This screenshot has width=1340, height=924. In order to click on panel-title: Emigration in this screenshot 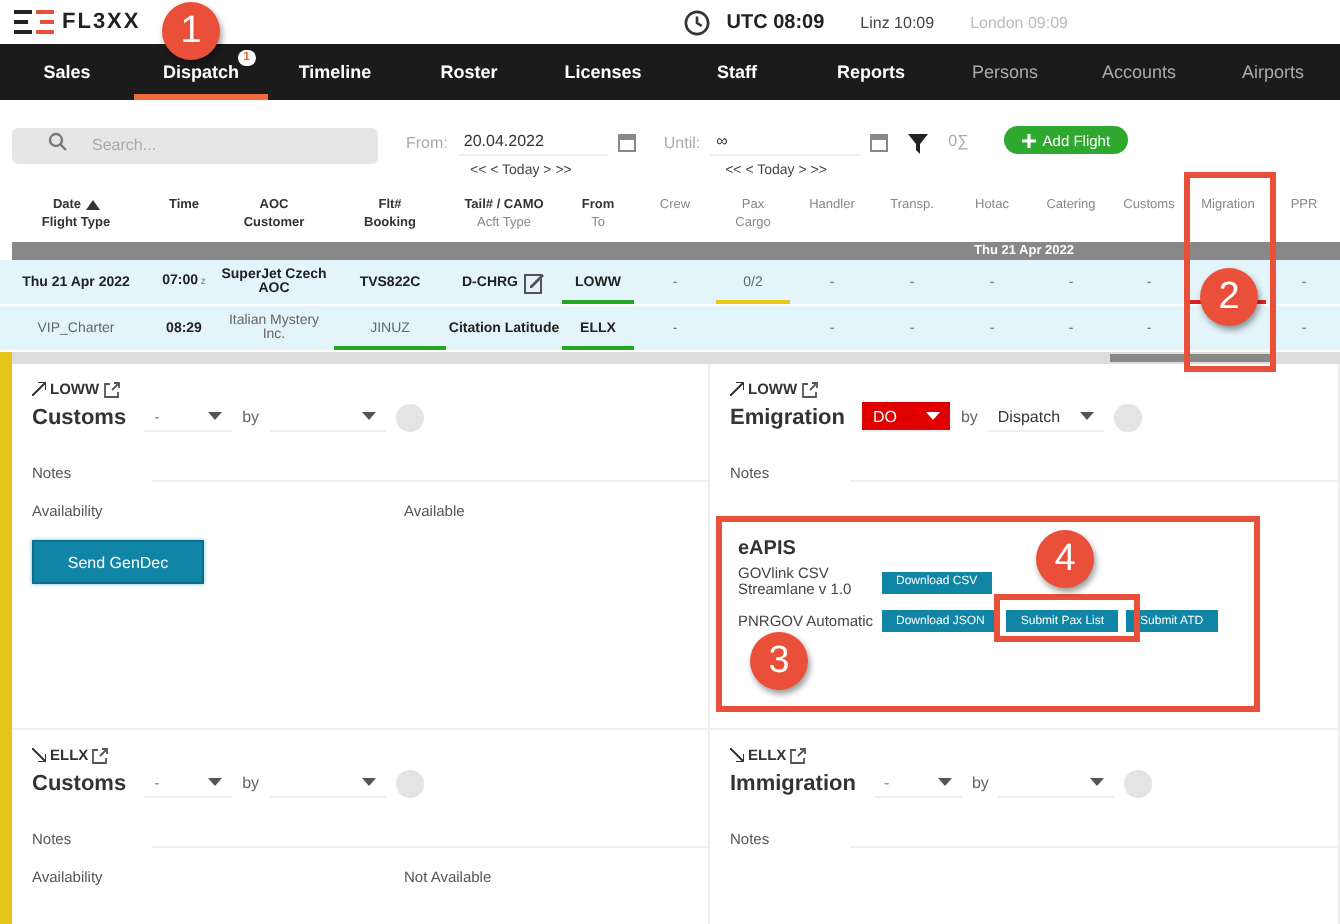, I will do `click(787, 417)`.